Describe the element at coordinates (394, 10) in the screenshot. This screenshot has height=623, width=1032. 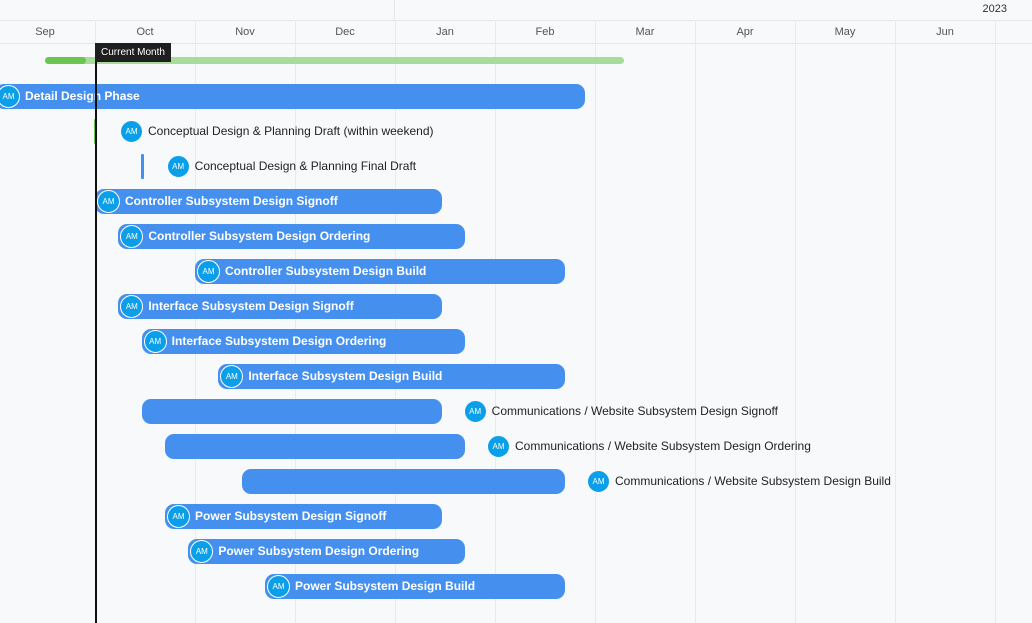
I see `year-divider` at that location.